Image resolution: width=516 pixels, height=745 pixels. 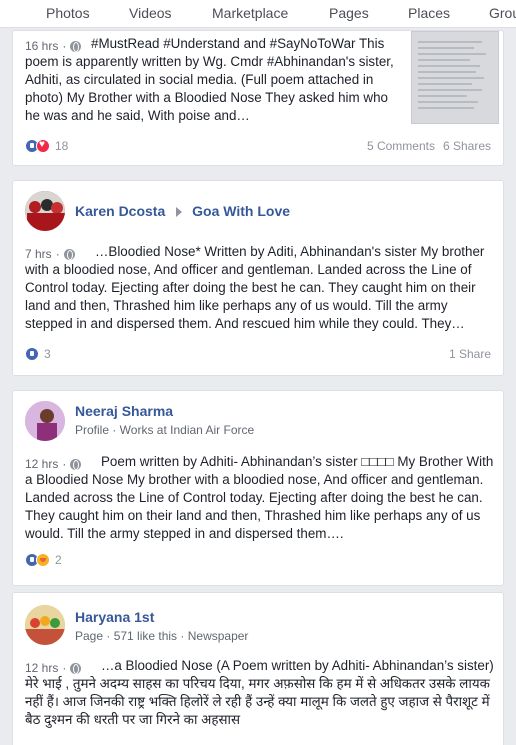 I want to click on post-stats: 18 5 Comments 6 Shares, so click(x=258, y=146).